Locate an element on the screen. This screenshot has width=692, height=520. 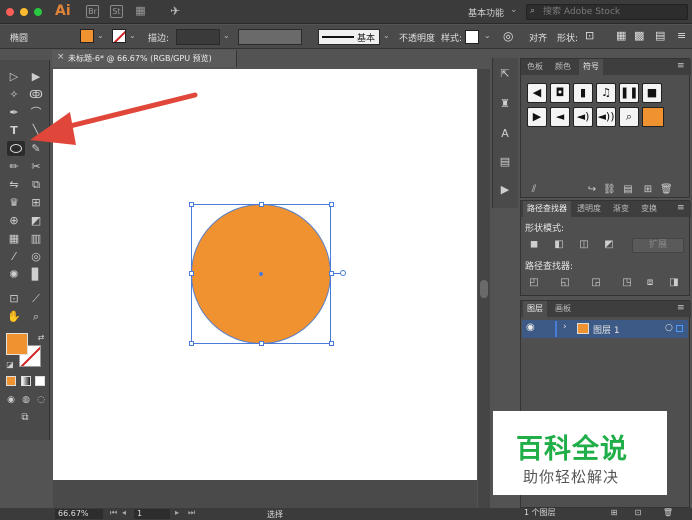
type-tool-icon: T is located at coordinates (14, 131).